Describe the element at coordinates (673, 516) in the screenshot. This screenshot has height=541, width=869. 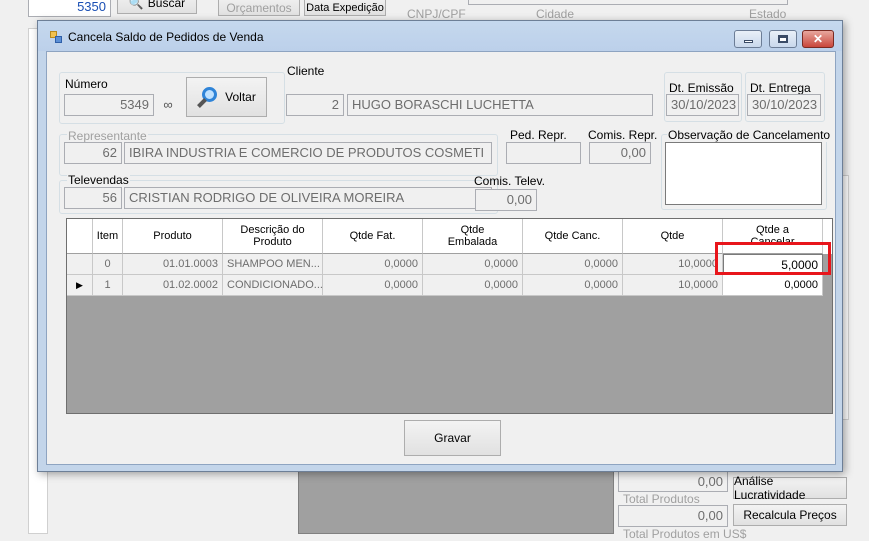
I see `total-produtos-us-field: 0,00` at that location.